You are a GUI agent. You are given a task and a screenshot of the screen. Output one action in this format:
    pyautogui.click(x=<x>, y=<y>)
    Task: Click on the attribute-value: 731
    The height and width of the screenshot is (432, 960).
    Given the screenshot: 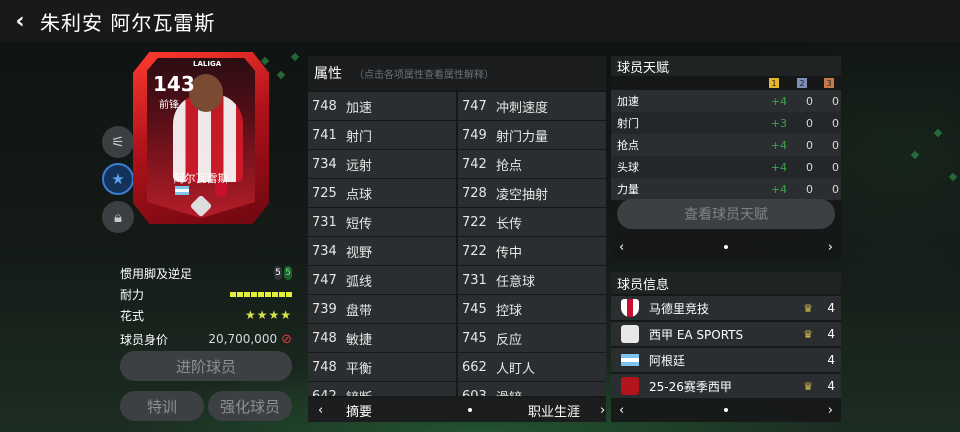 What is the action you would take?
    pyautogui.click(x=474, y=280)
    